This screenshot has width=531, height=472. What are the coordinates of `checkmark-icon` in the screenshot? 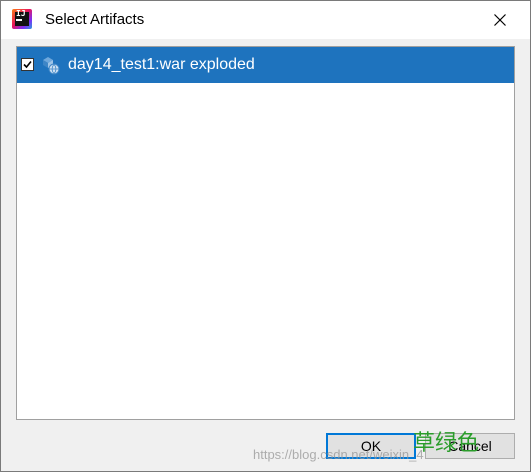 It's located at (27, 64).